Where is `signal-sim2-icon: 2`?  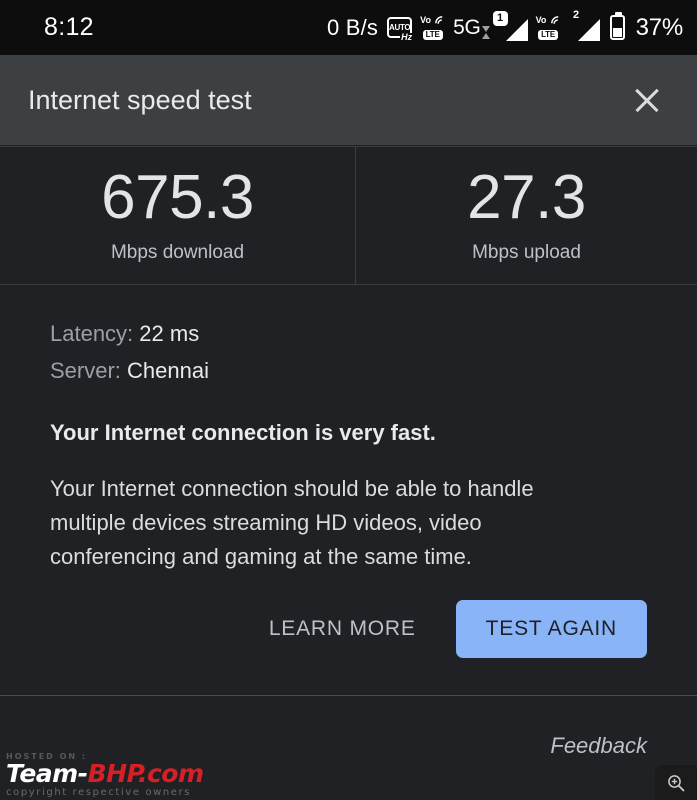 signal-sim2-icon: 2 is located at coordinates (584, 25).